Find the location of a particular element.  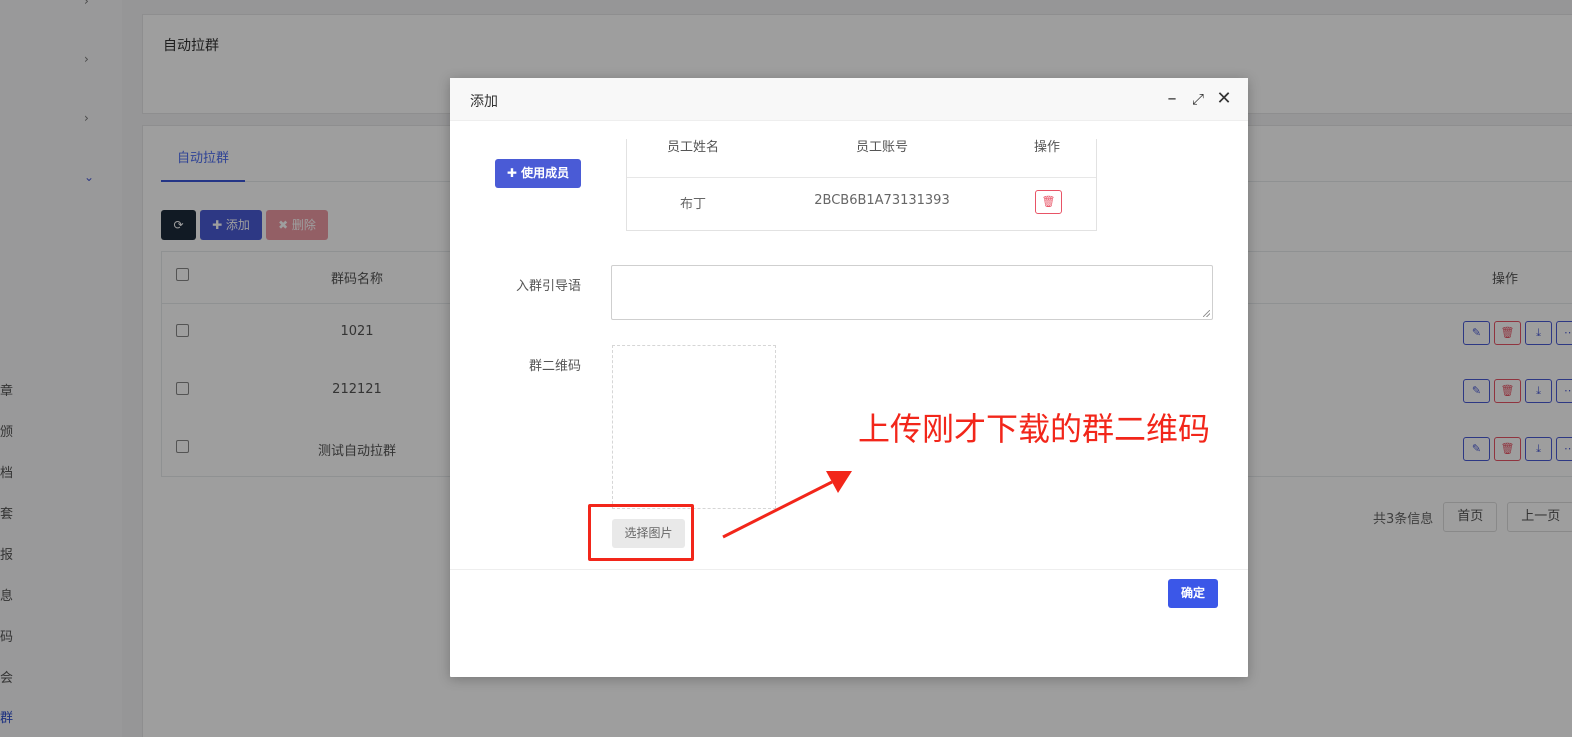

close-icon: ✕ is located at coordinates (1224, 99).